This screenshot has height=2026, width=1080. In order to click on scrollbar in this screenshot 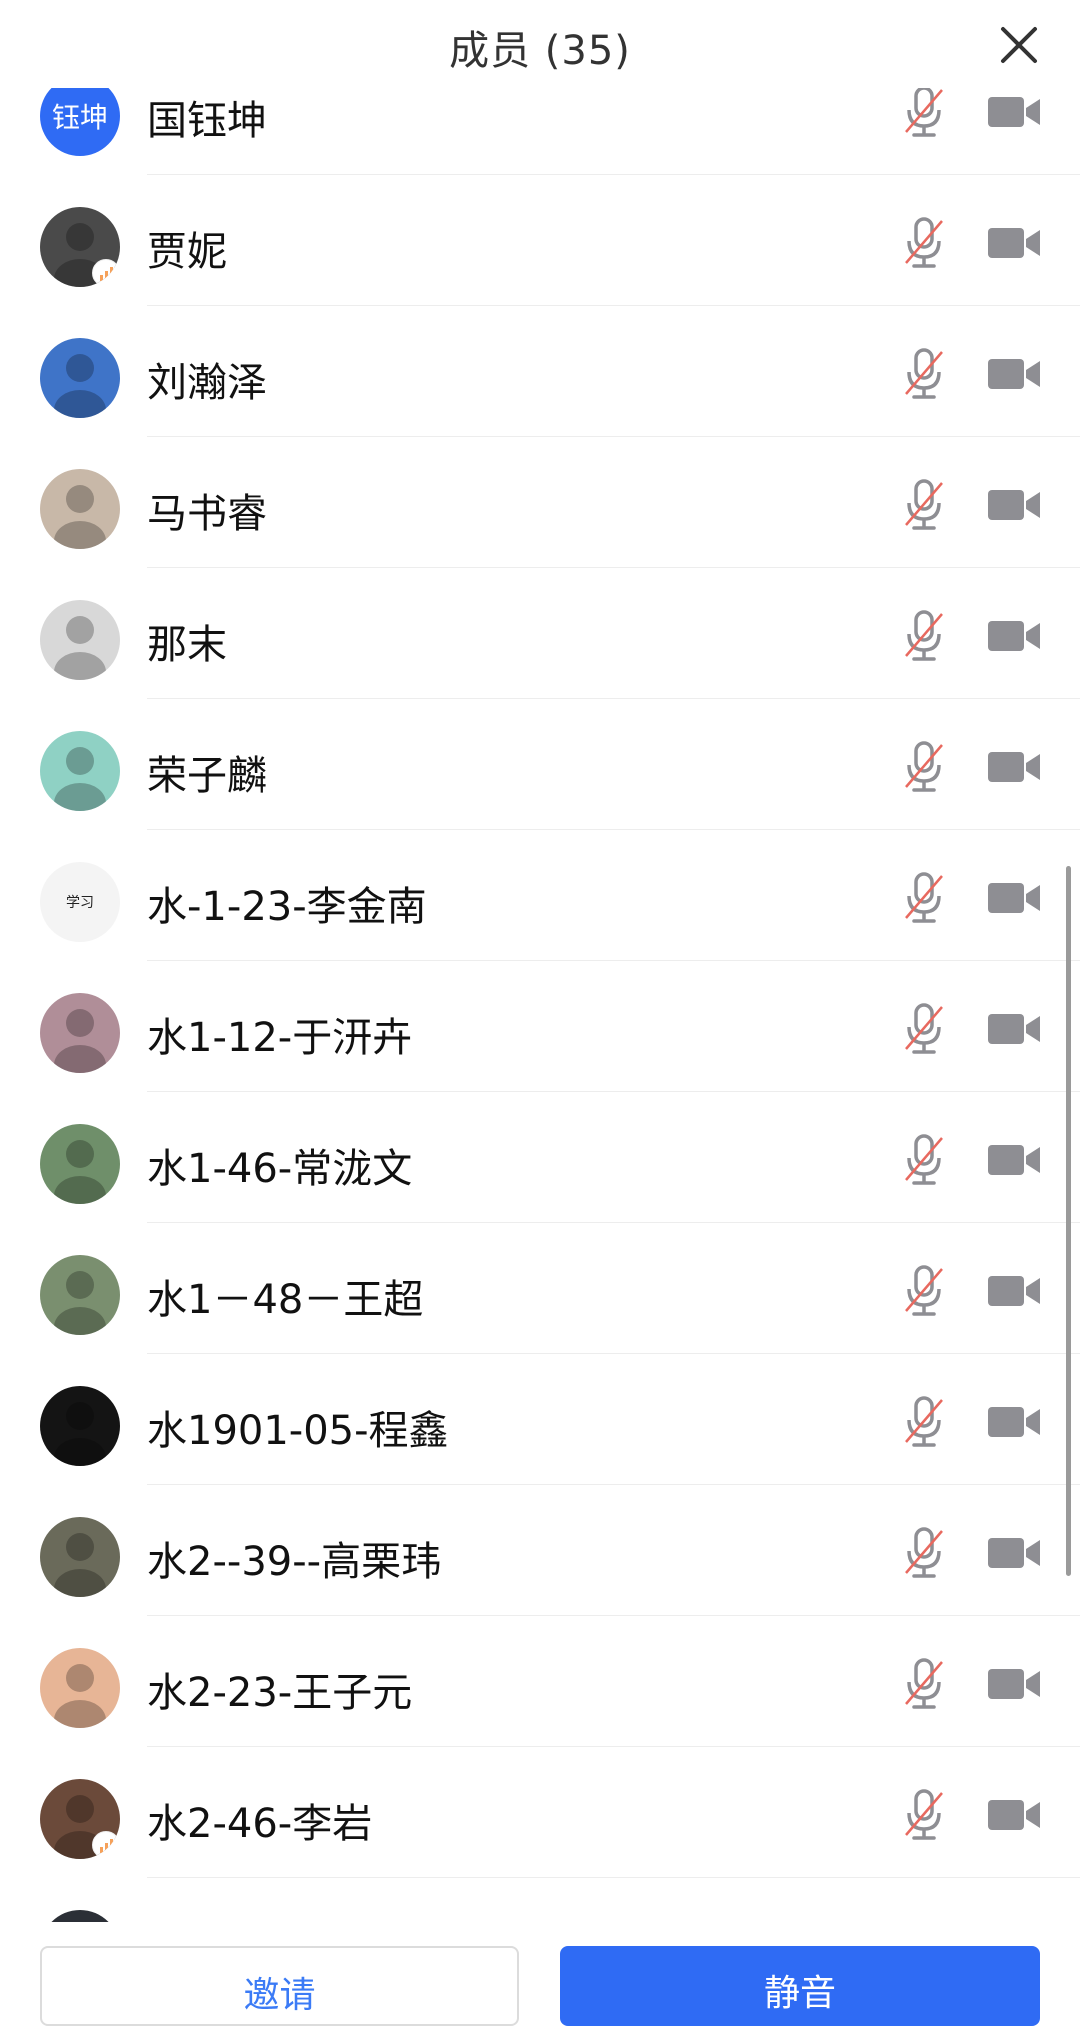, I will do `click(1068, 1221)`.